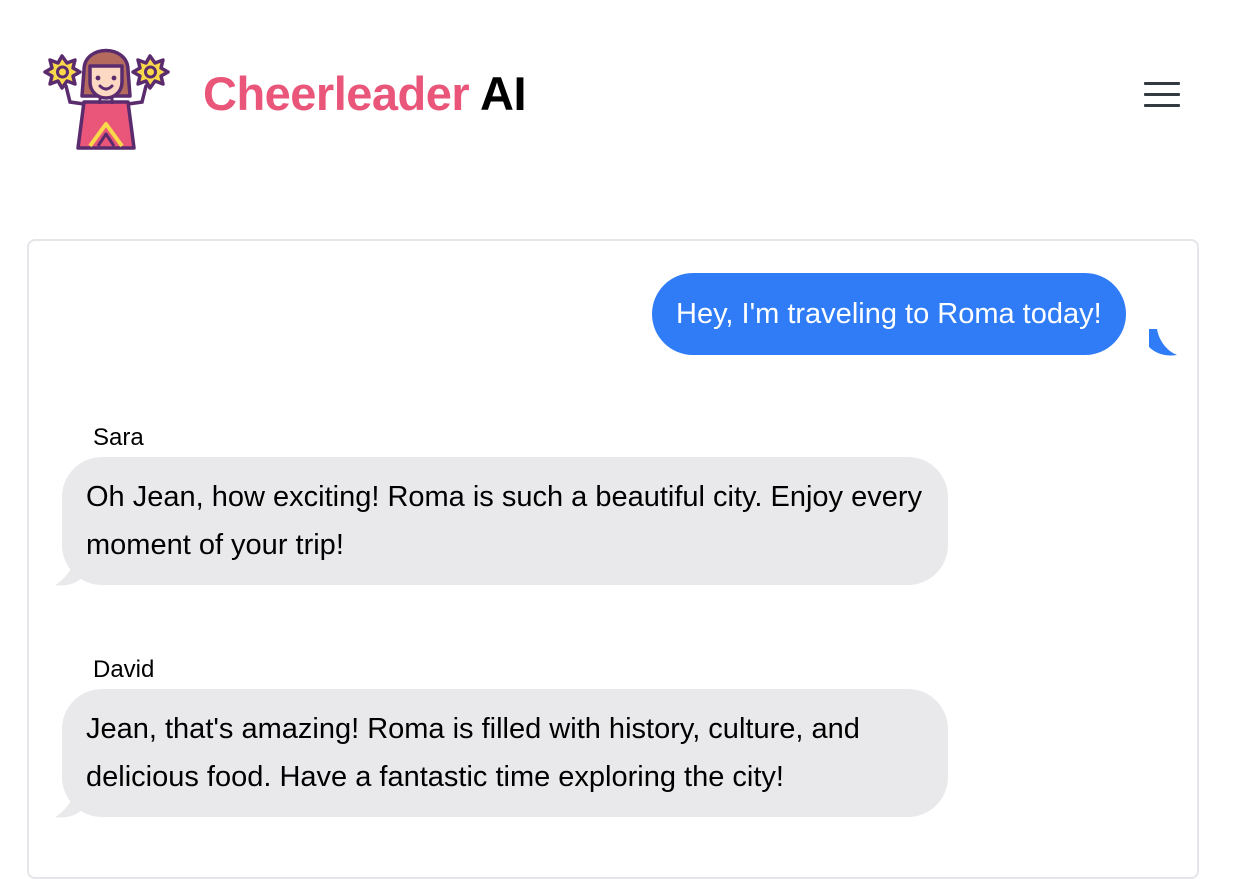 The width and height of the screenshot is (1234, 879). I want to click on app-title-rest: AI, so click(498, 93).